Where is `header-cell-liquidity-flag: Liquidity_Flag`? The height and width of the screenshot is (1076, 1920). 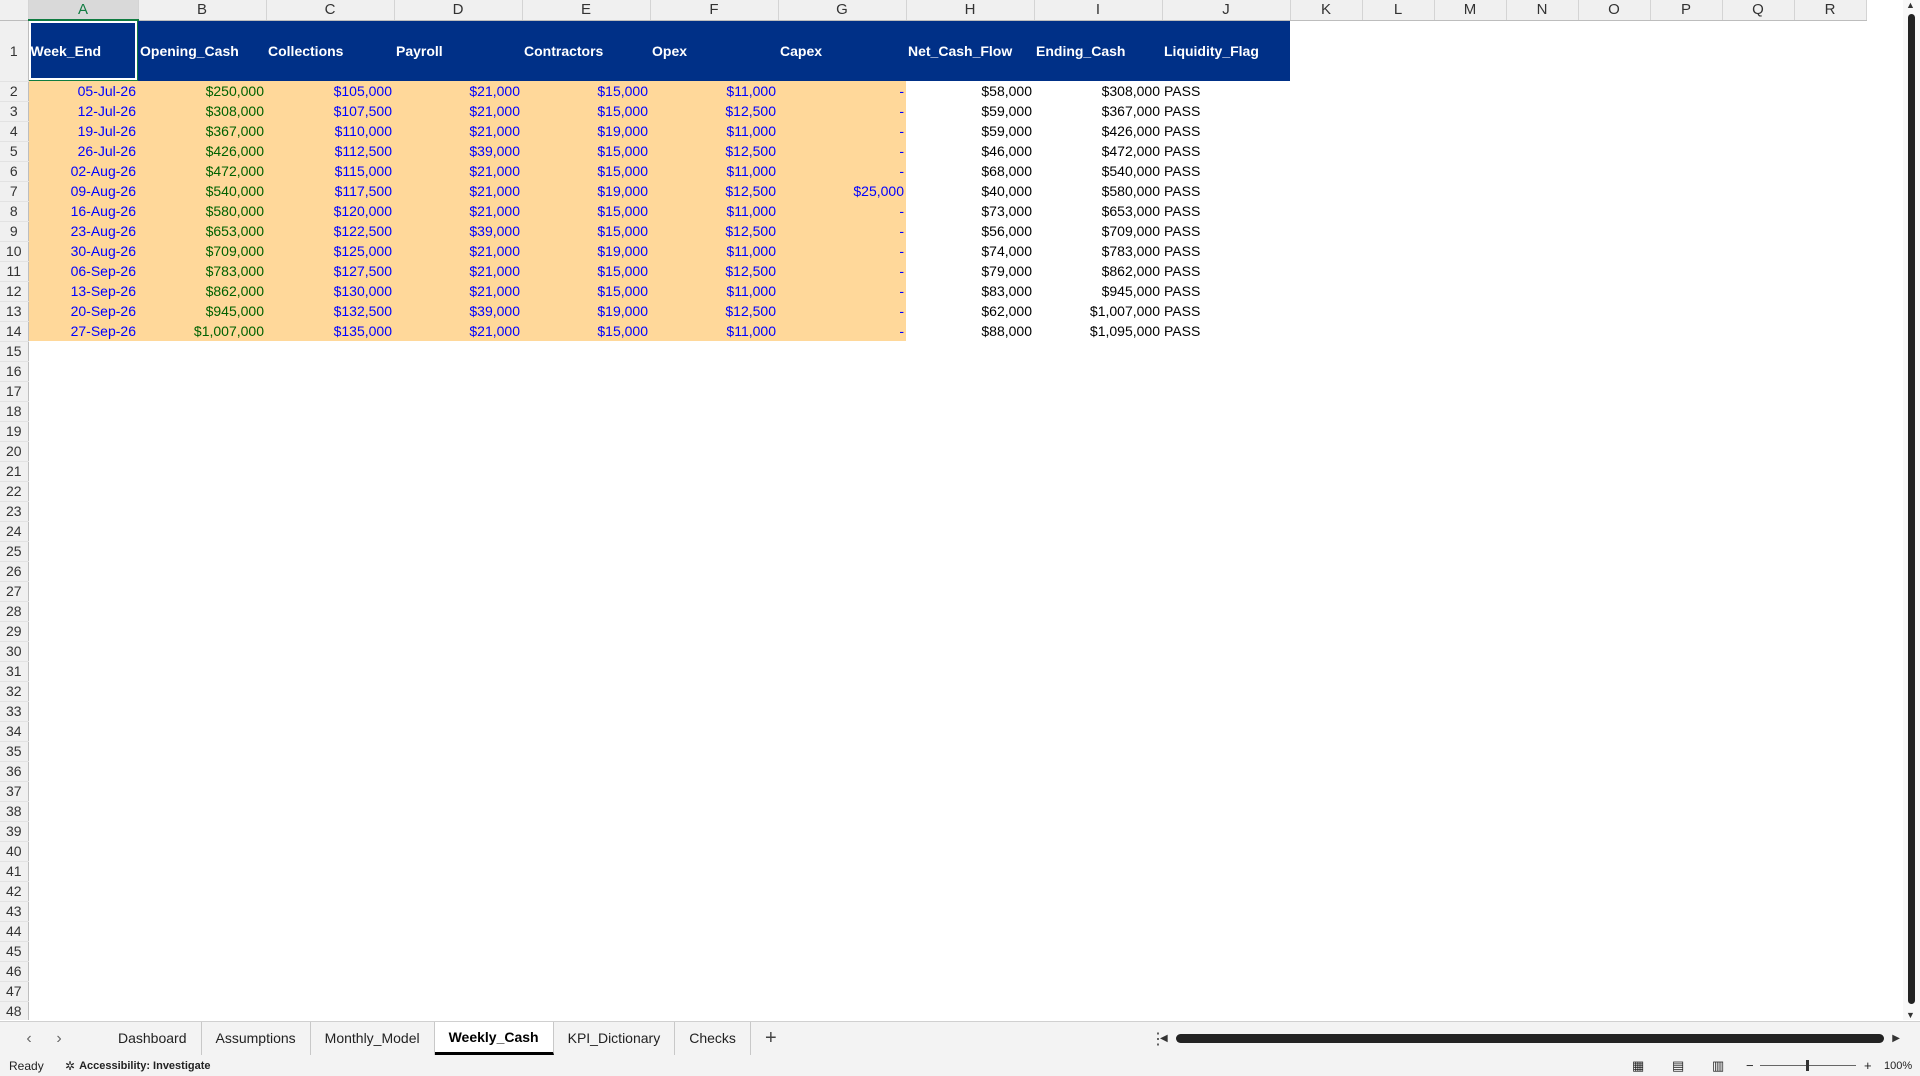
header-cell-liquidity-flag: Liquidity_Flag is located at coordinates (1226, 50).